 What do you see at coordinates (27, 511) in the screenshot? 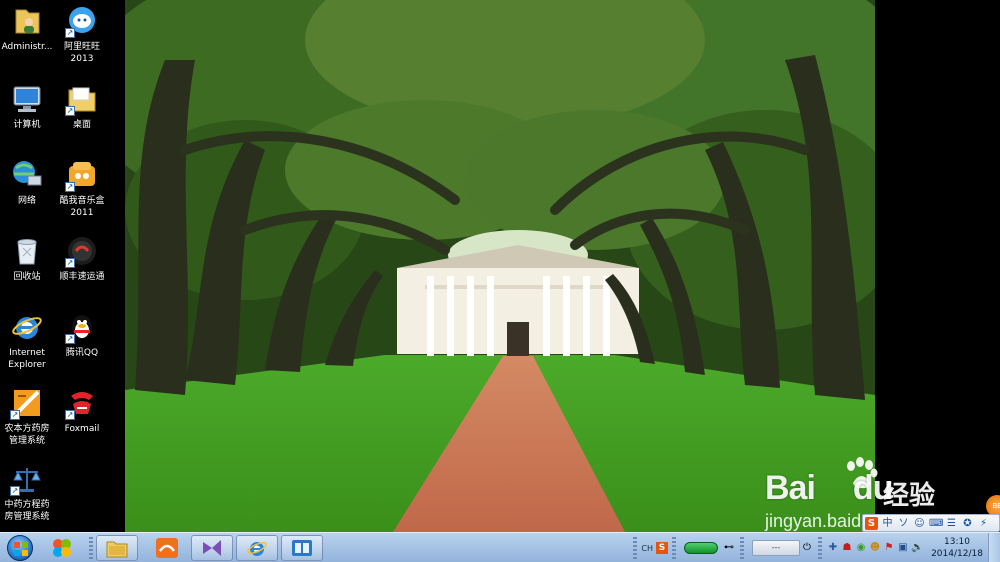
I see `desktop-icon-label: 中药方程药 房管理系统` at bounding box center [27, 511].